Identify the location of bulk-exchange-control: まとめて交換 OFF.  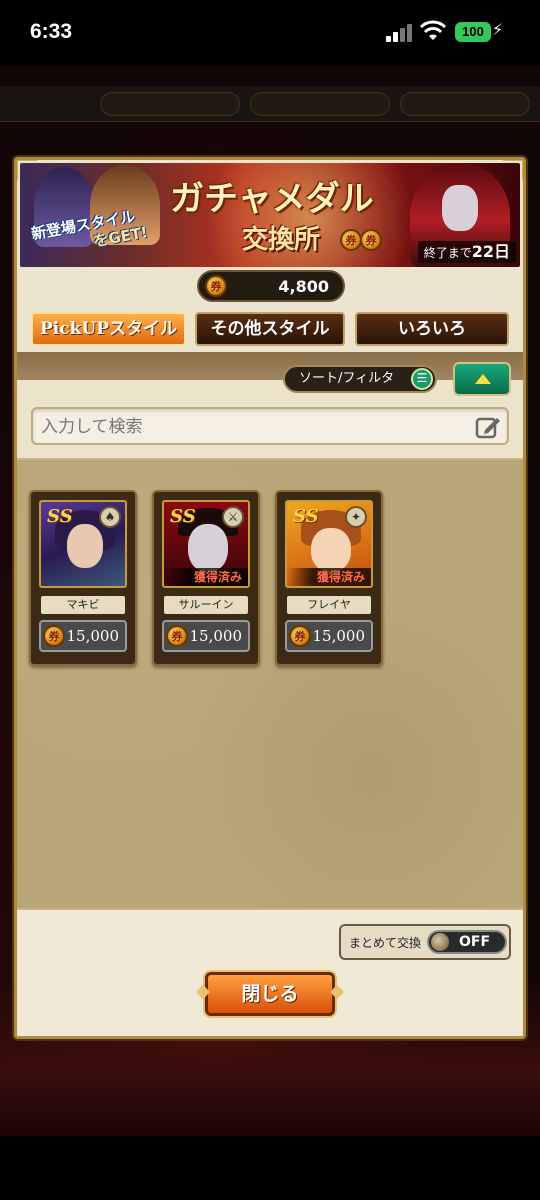
(425, 942).